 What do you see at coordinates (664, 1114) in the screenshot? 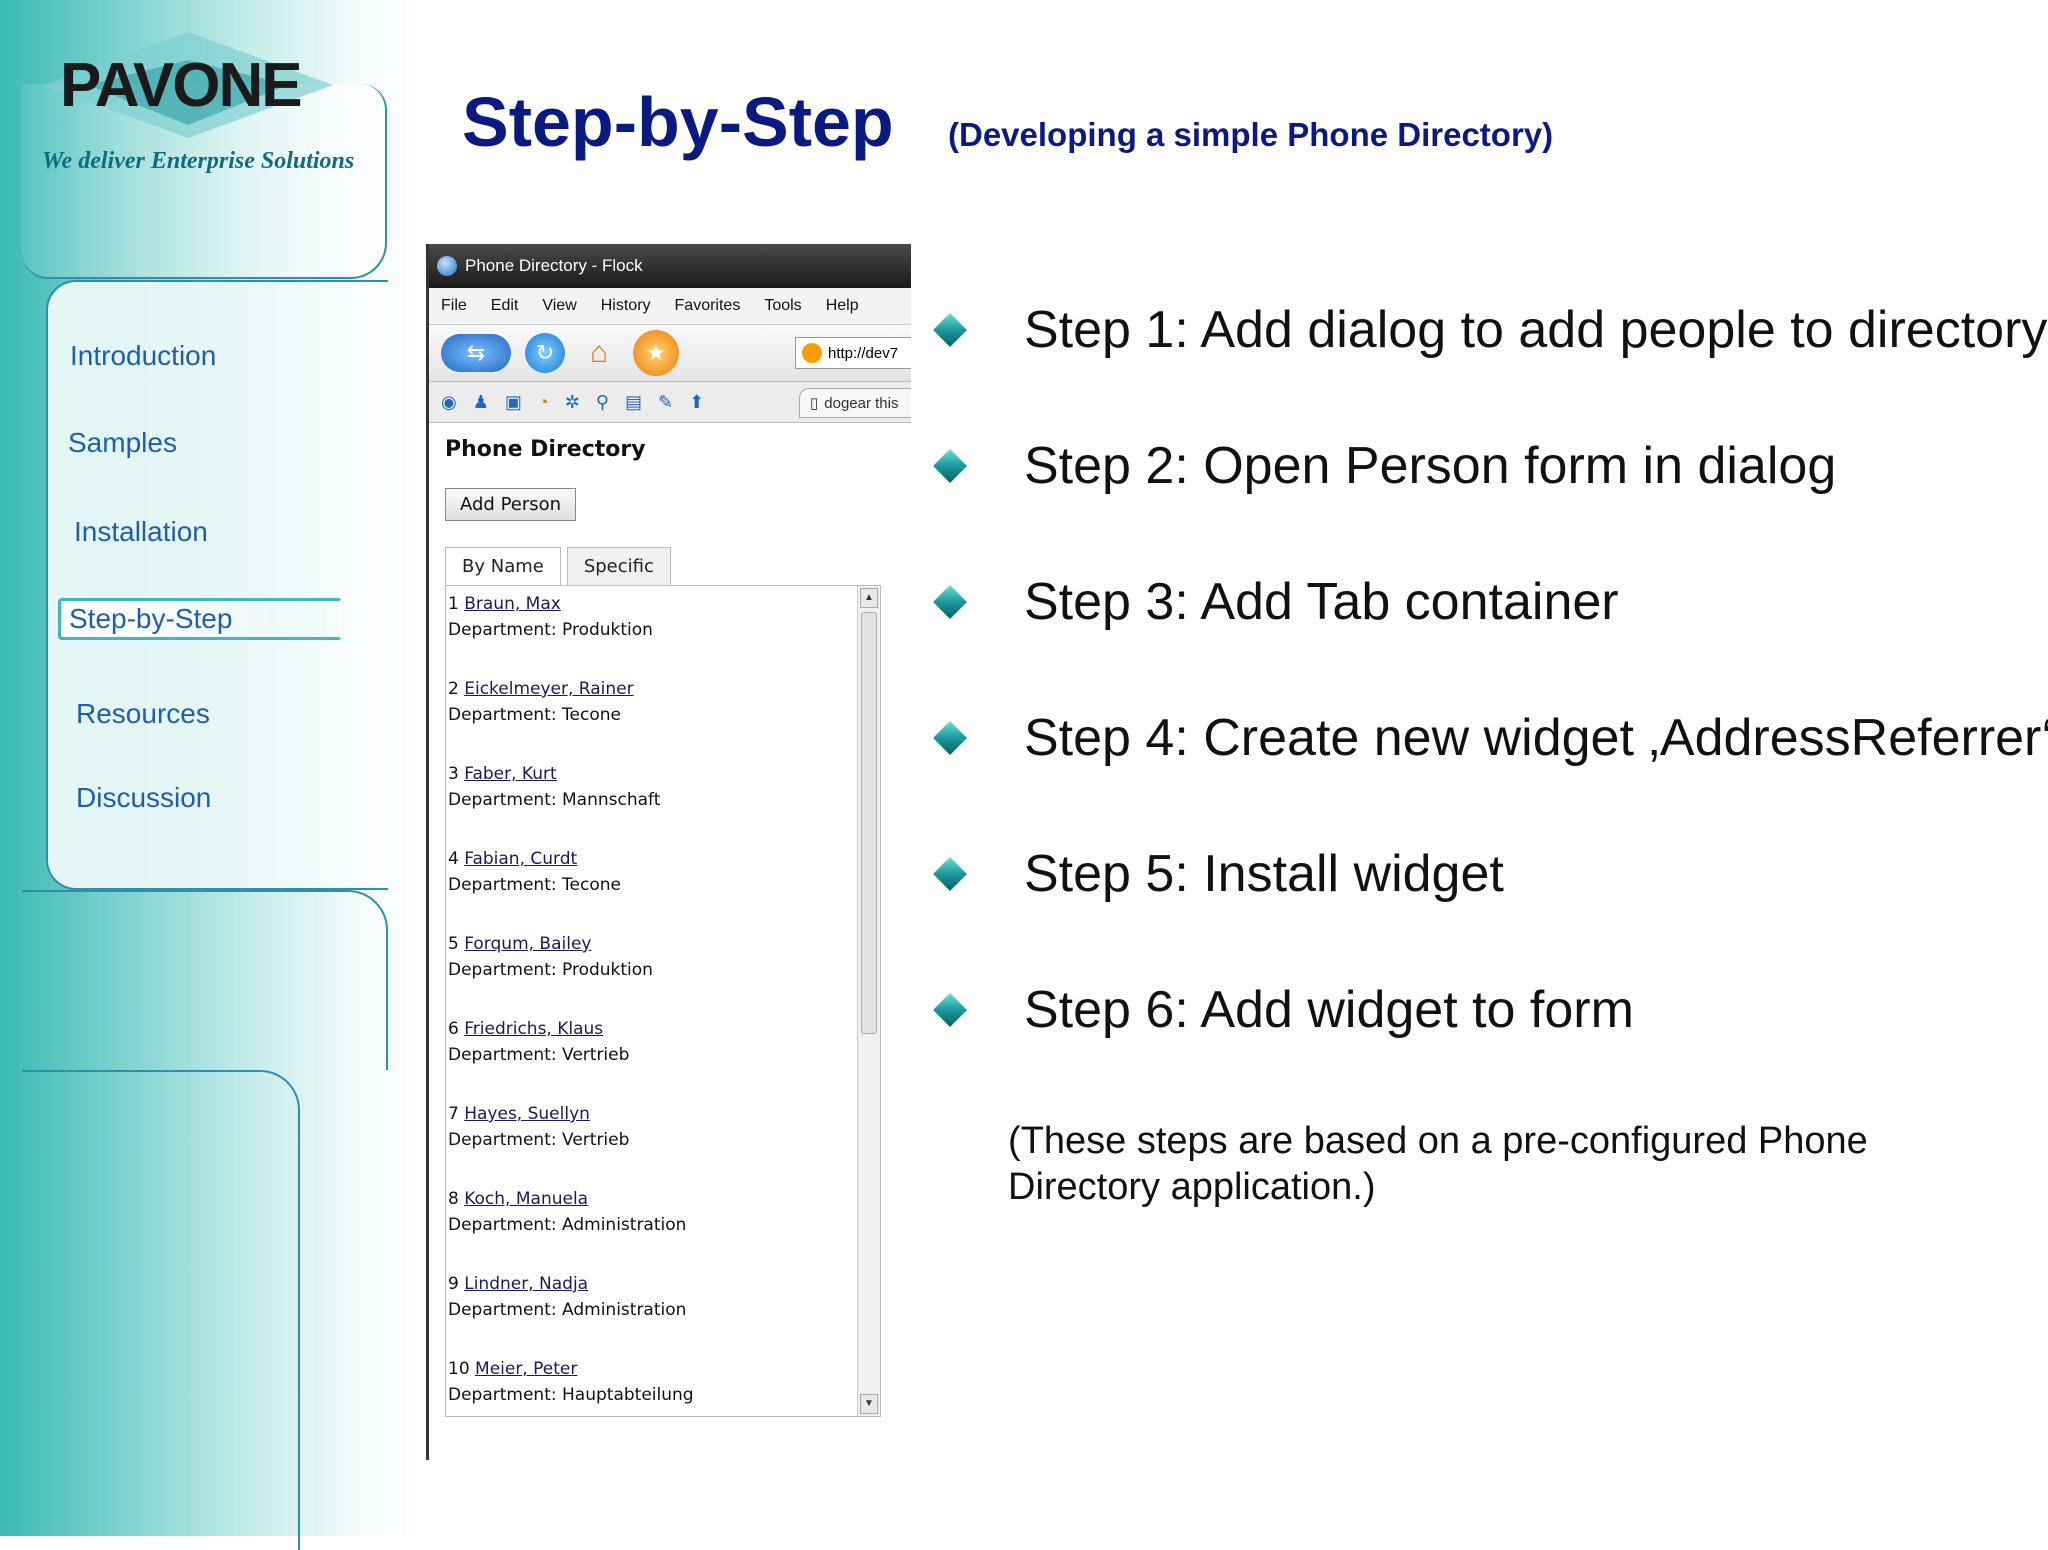
I see `person-line: 7 Hayes, Suellyn` at bounding box center [664, 1114].